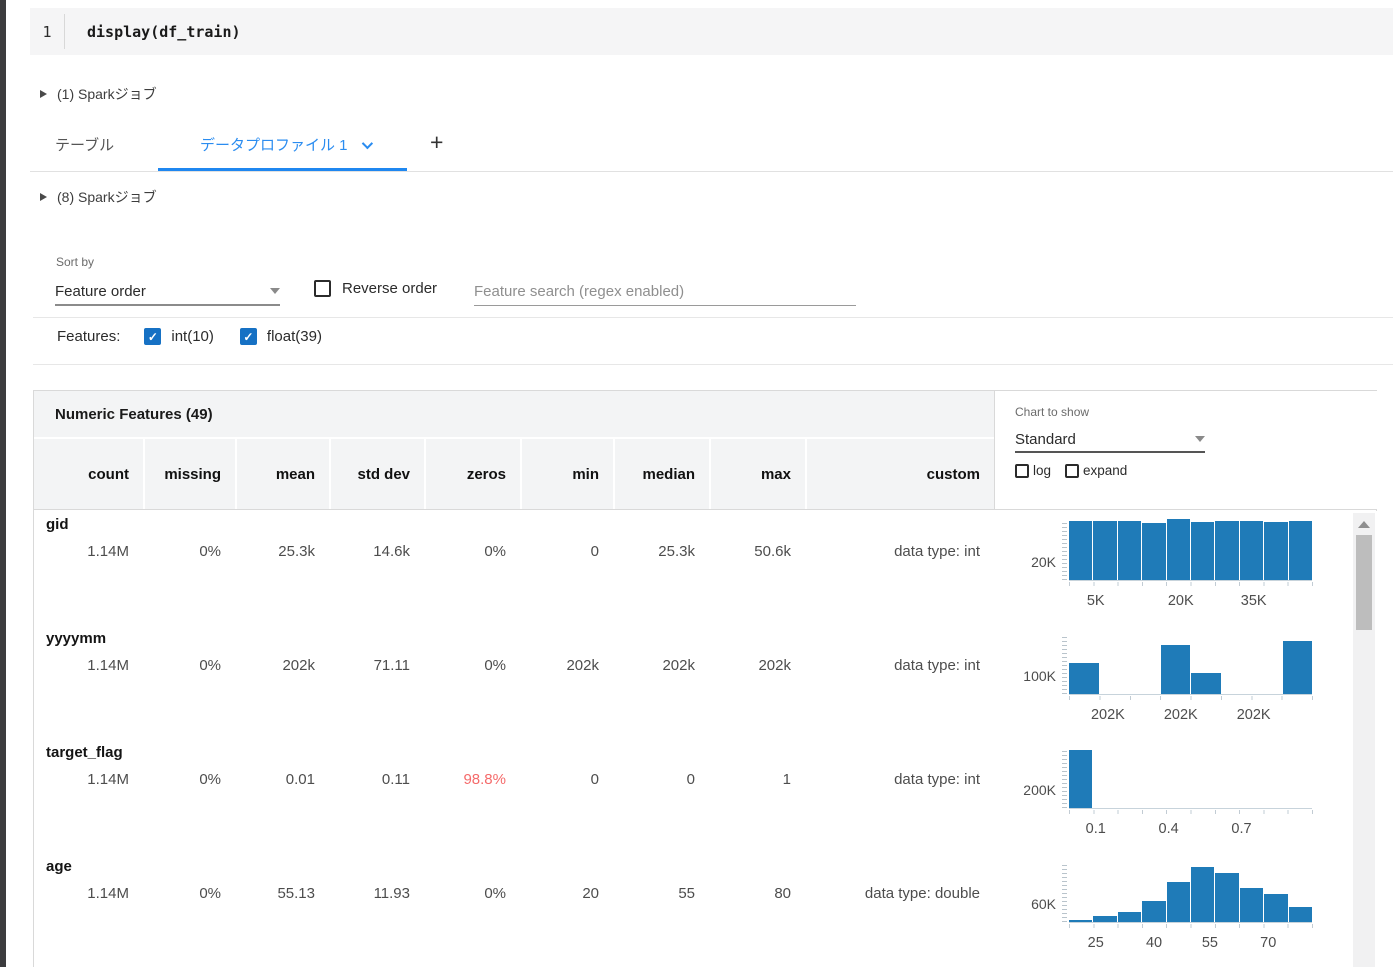 The width and height of the screenshot is (1393, 967). What do you see at coordinates (108, 474) in the screenshot?
I see `column-header-count: count` at bounding box center [108, 474].